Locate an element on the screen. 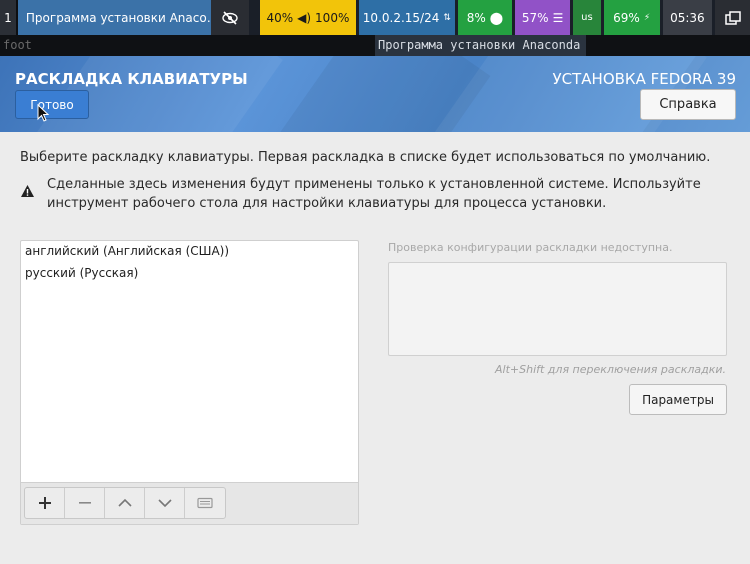 This screenshot has height=564, width=750. network-icon: ⇅ is located at coordinates (447, 17).